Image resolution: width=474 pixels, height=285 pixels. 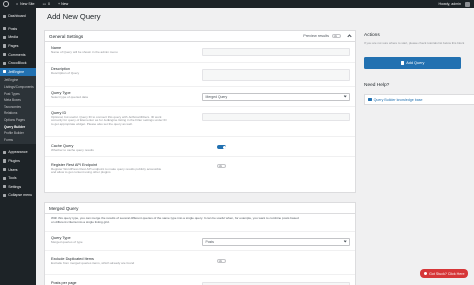 I want to click on menu-users: Users, so click(x=18, y=169).